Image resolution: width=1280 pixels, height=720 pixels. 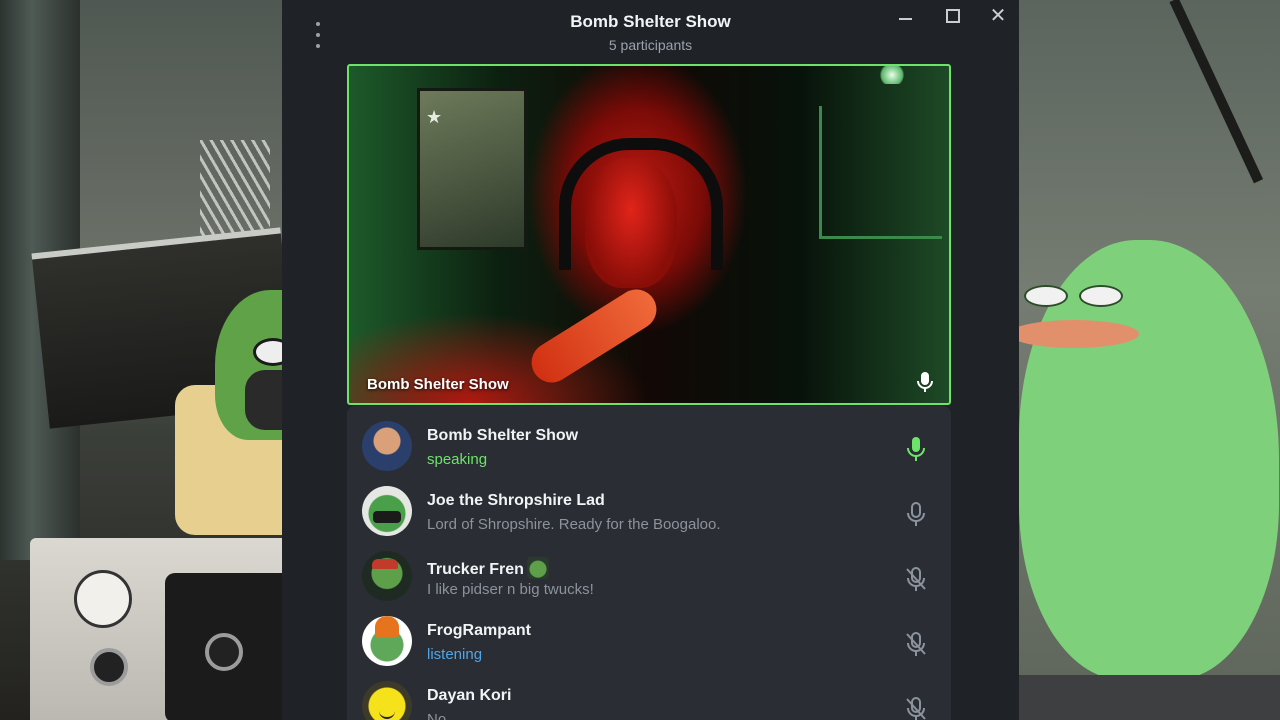 What do you see at coordinates (437, 715) in the screenshot?
I see `participant-status: No` at bounding box center [437, 715].